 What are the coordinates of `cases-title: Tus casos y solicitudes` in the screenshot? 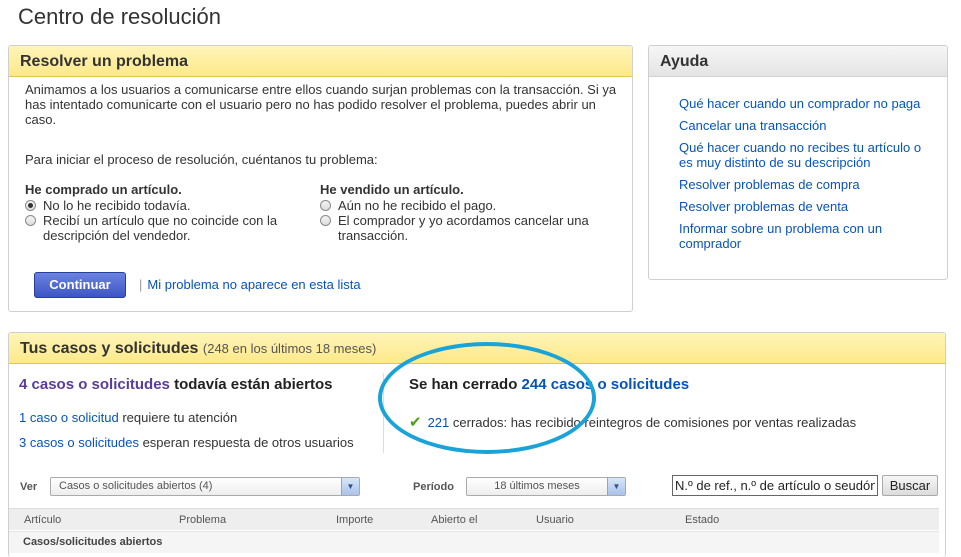 It's located at (109, 348).